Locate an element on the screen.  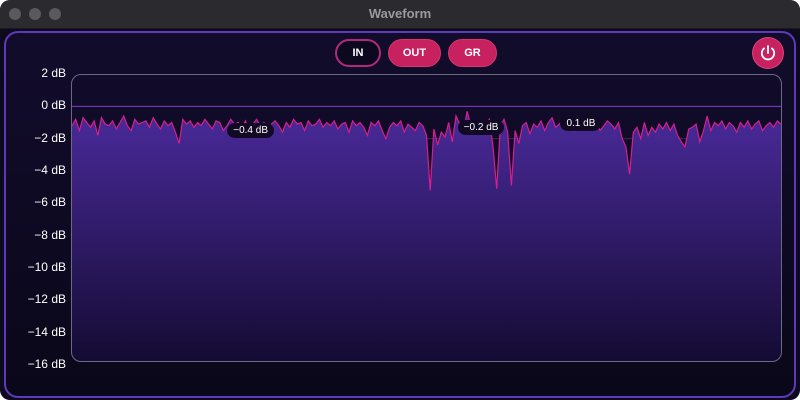
peak-annotation: 0.1 dB is located at coordinates (581, 123).